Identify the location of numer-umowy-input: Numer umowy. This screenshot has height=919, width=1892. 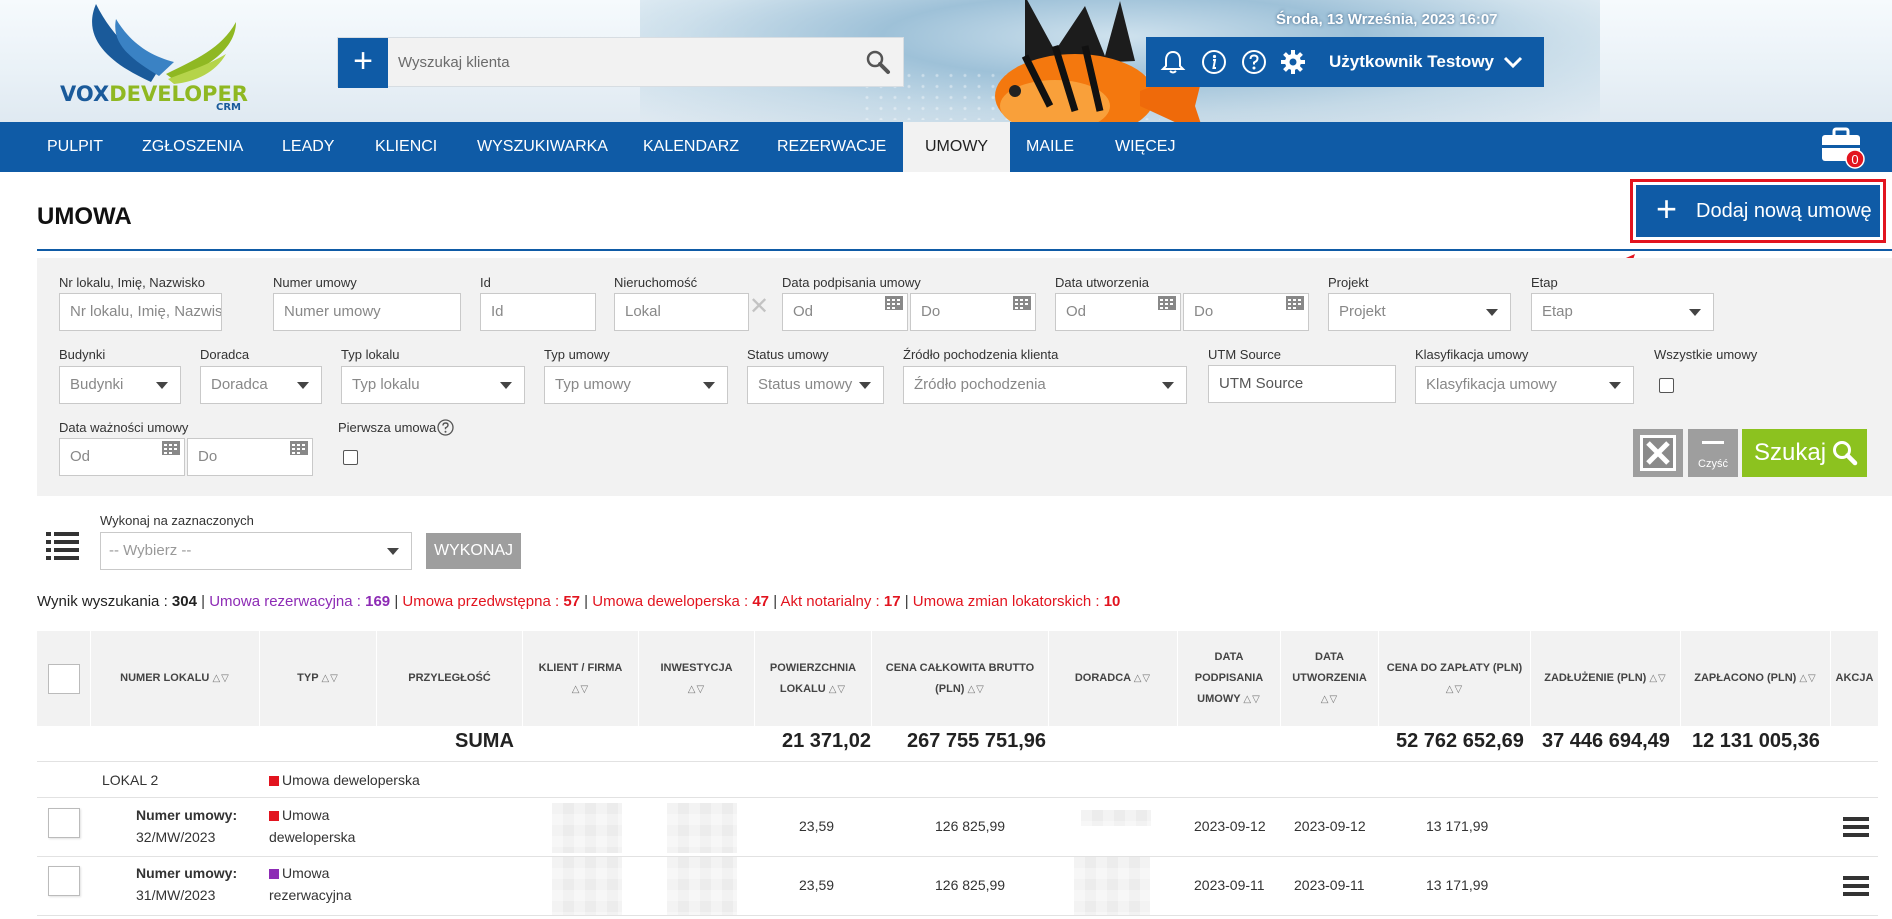
(367, 312).